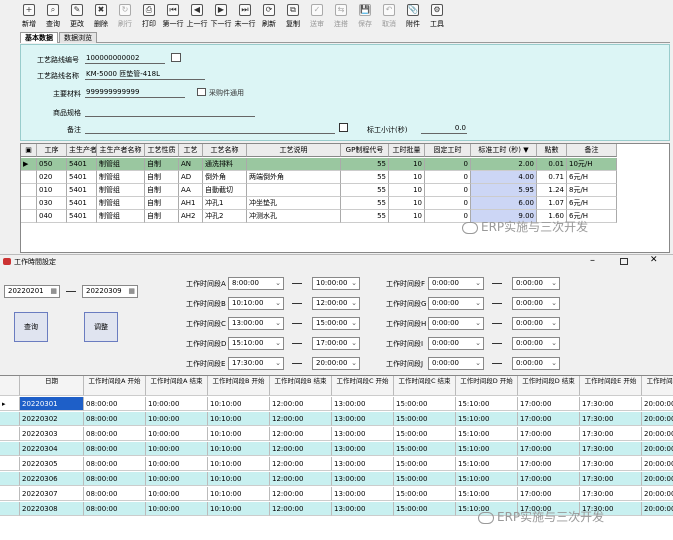 This screenshot has width=673, height=540. What do you see at coordinates (343, 127) in the screenshot?
I see `grid-icon` at bounding box center [343, 127].